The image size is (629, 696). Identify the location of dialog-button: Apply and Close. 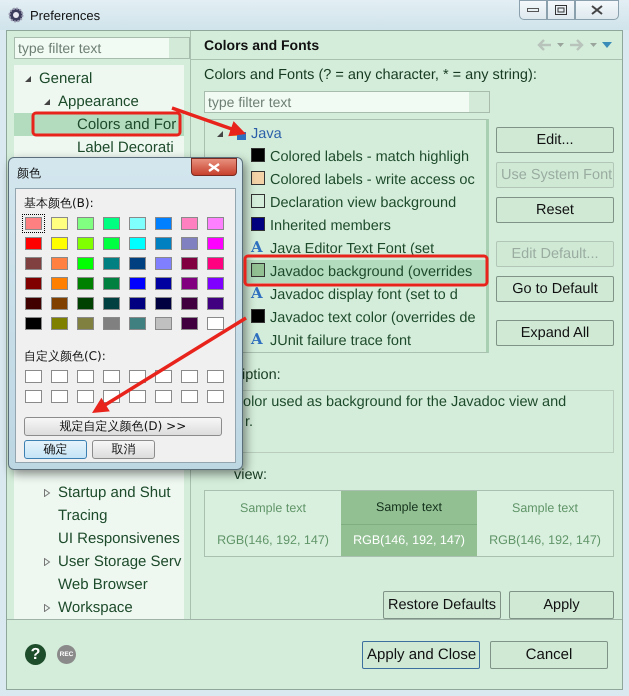
(421, 654).